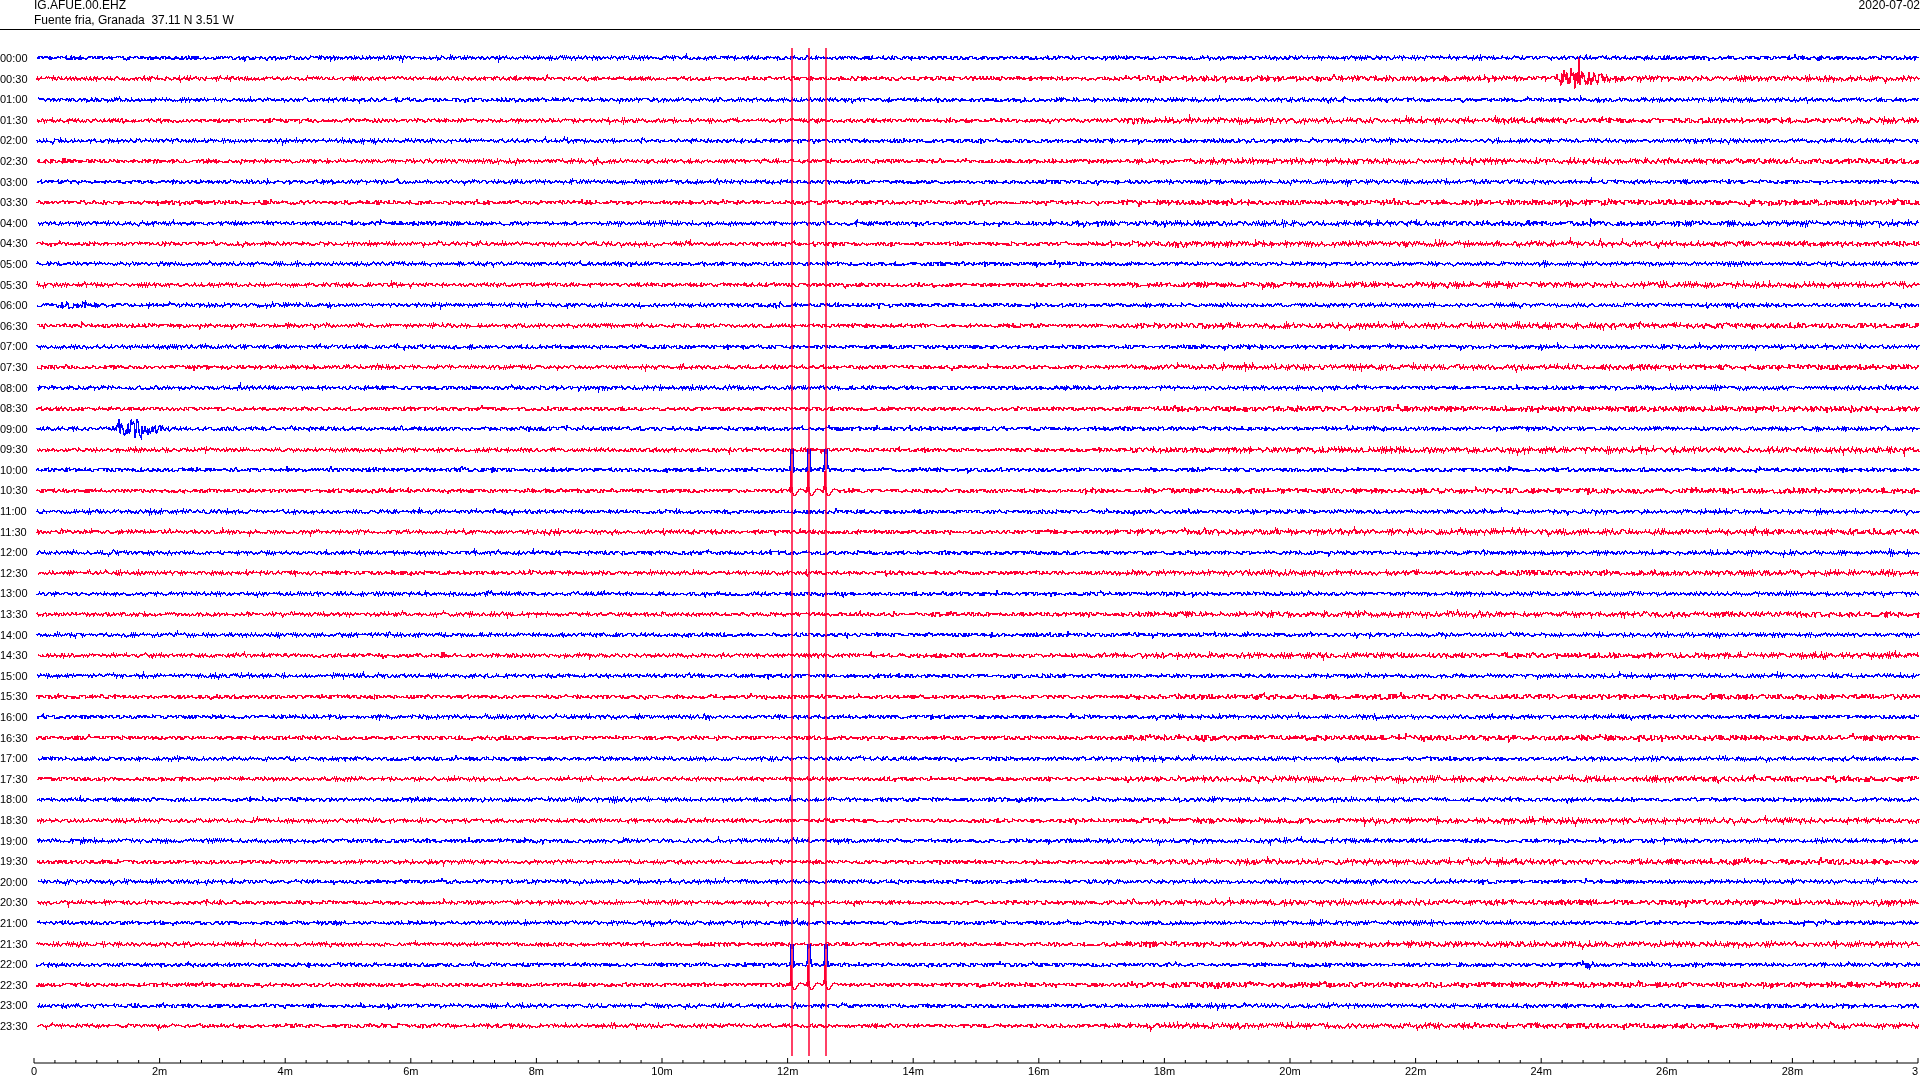 This screenshot has width=1920, height=1080. I want to click on time-label: 02:30, so click(14, 161).